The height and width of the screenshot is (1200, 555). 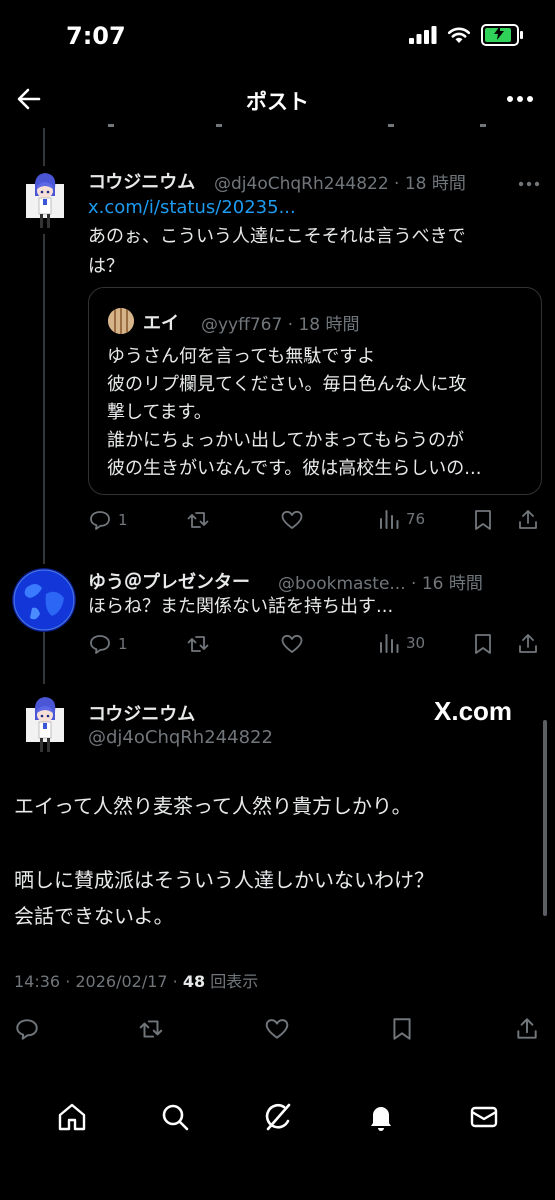 I want to click on quote-author-name: エイ, so click(x=161, y=323).